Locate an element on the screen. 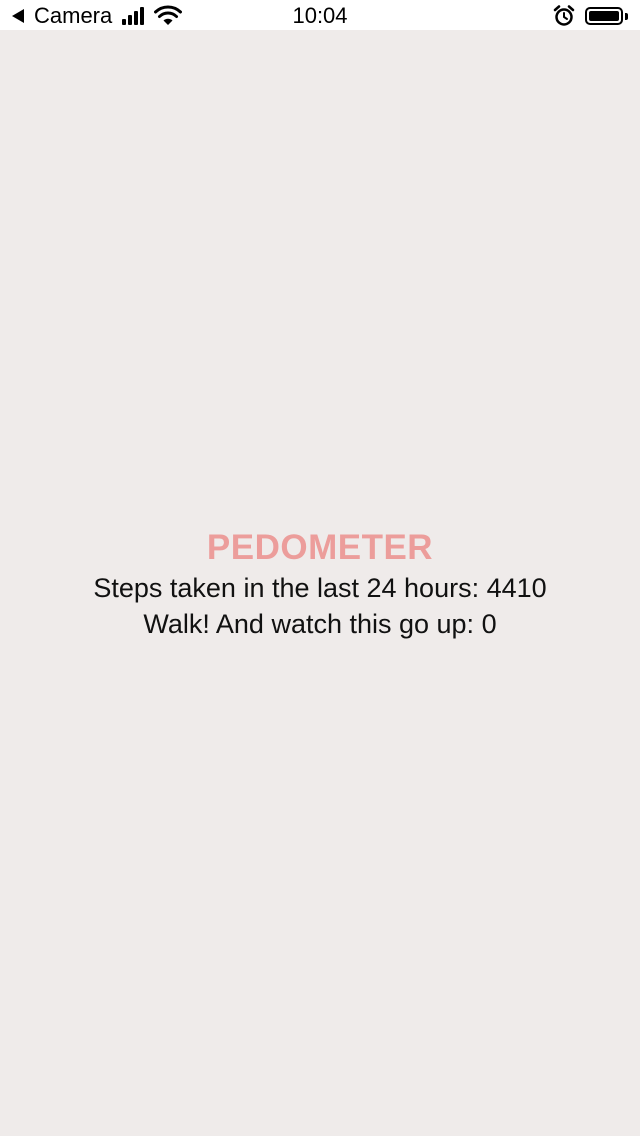  past-steps-text: Steps taken in the last 24 hours: 4410 is located at coordinates (320, 588).